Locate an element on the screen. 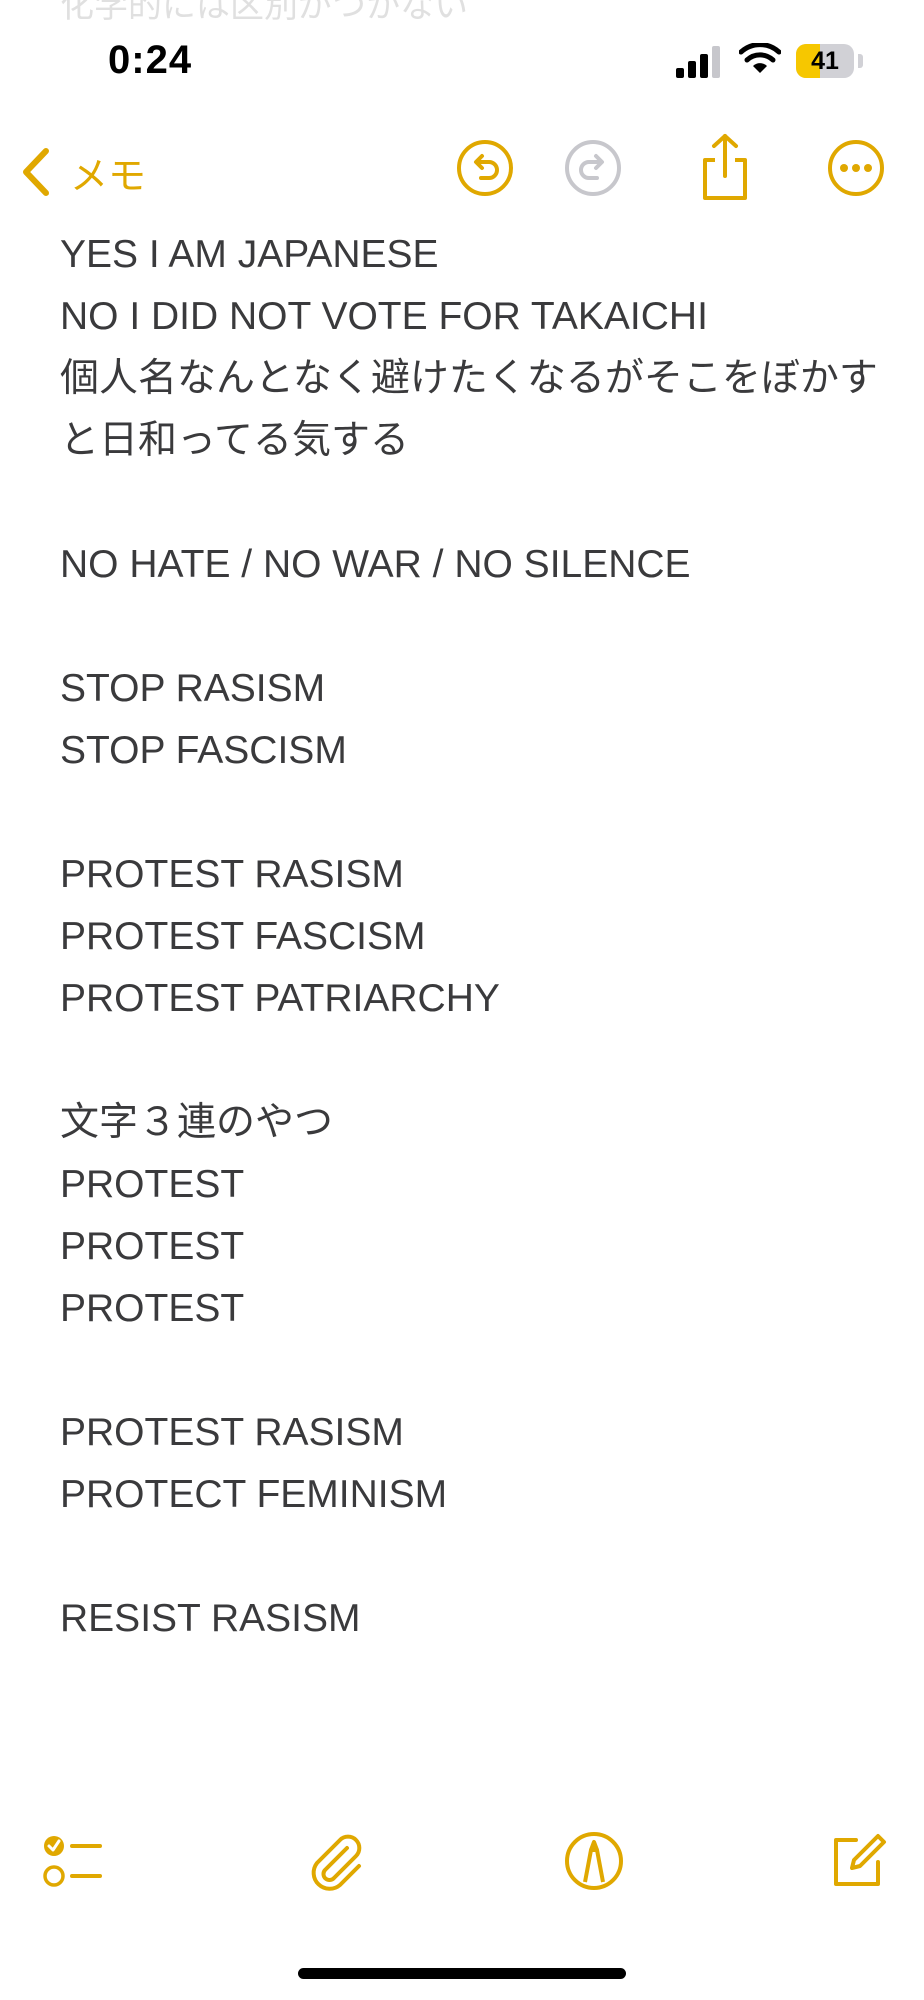  note-line: YES I AM JAPANESE is located at coordinates (249, 254).